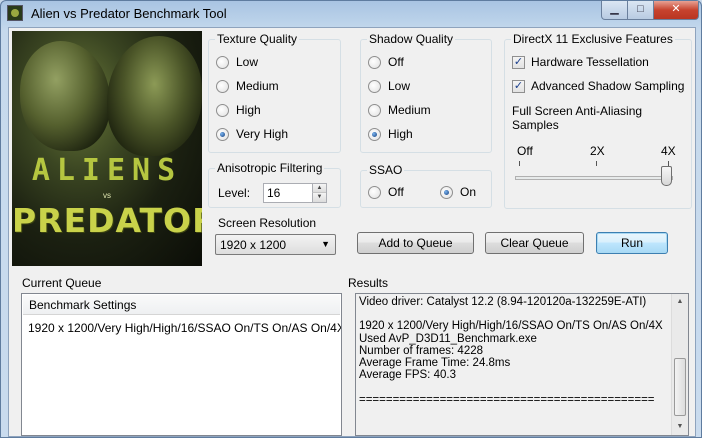  What do you see at coordinates (468, 192) in the screenshot?
I see `radio-label: On` at bounding box center [468, 192].